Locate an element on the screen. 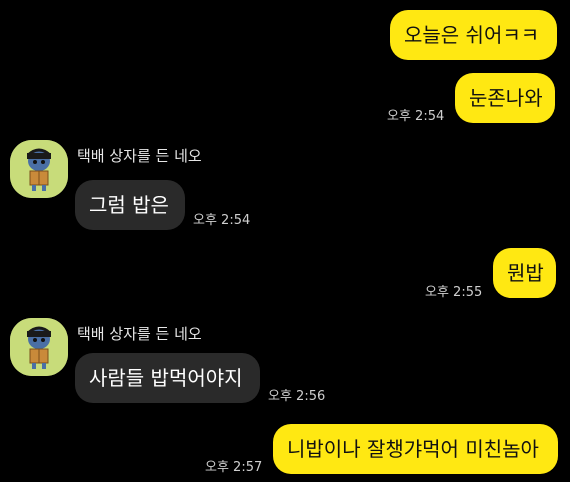 This screenshot has height=482, width=570. message-bubble-other: 사람들 밥먹어야지 is located at coordinates (167, 378).